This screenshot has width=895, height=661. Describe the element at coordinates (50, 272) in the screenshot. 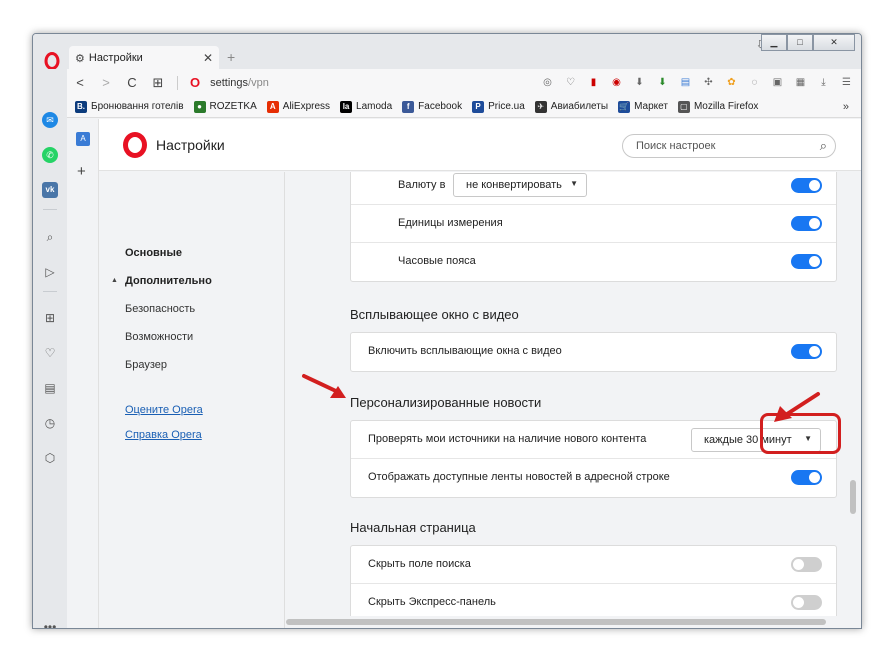

I see `send-icon: ▷` at that location.